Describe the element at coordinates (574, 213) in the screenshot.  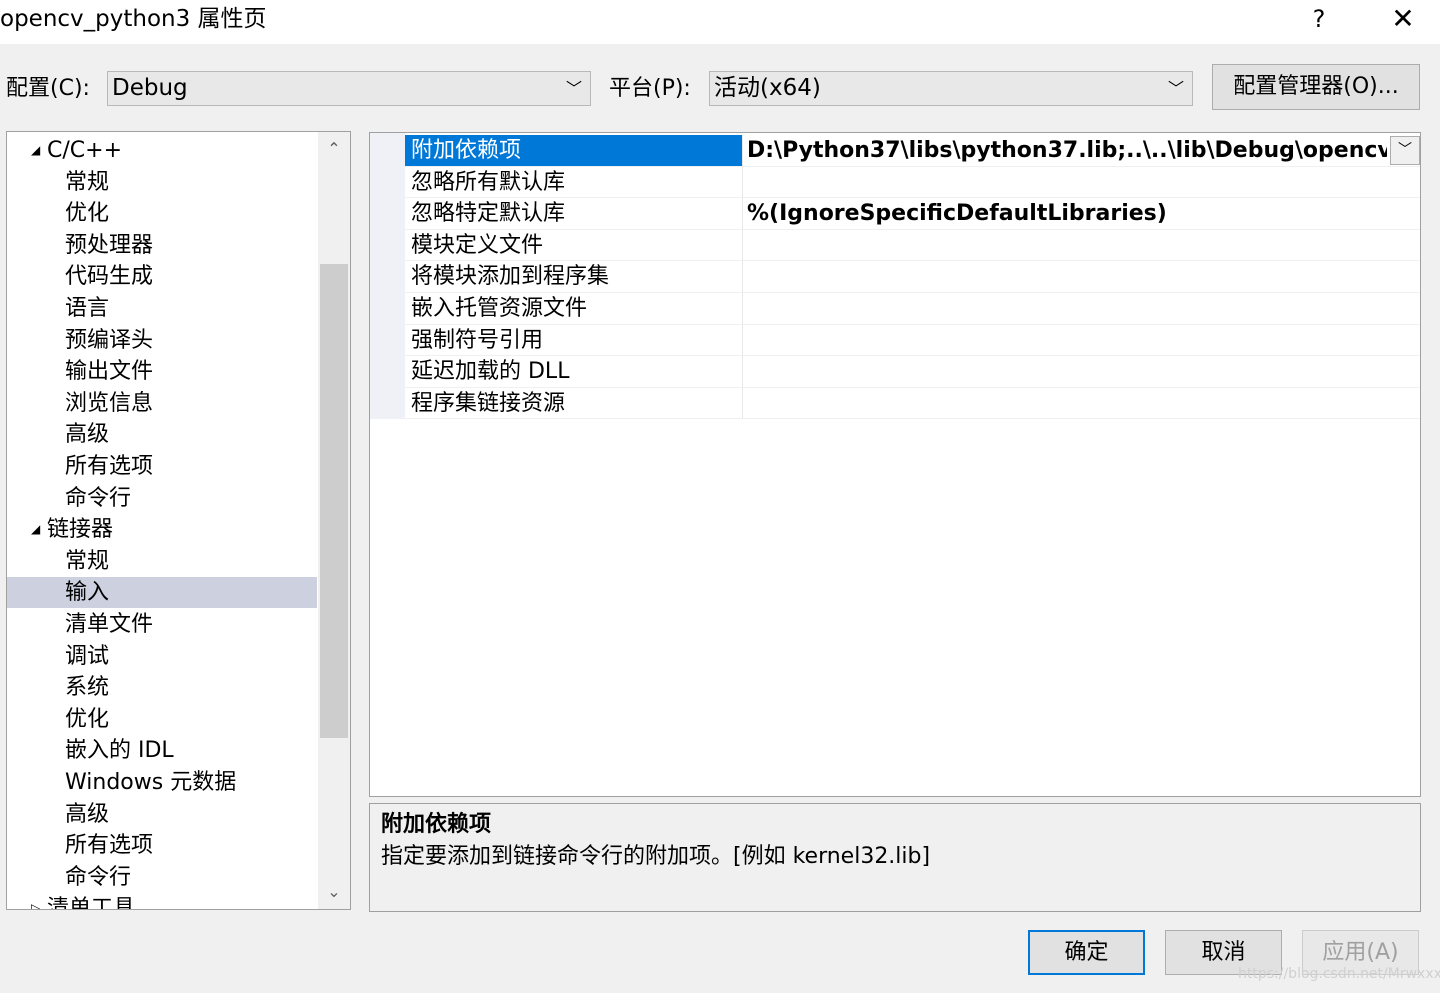
I see `property-name: 忽略特定默认库` at that location.